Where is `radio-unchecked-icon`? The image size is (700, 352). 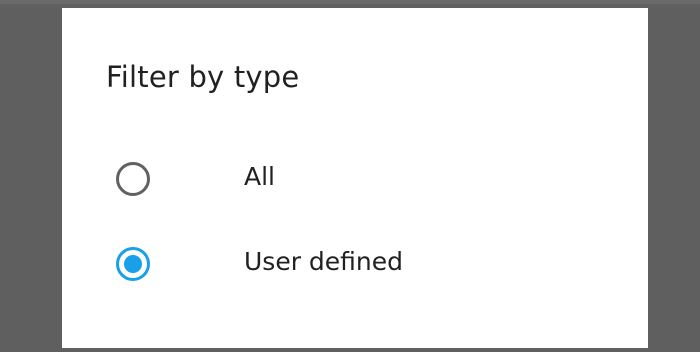
radio-unchecked-icon is located at coordinates (133, 179).